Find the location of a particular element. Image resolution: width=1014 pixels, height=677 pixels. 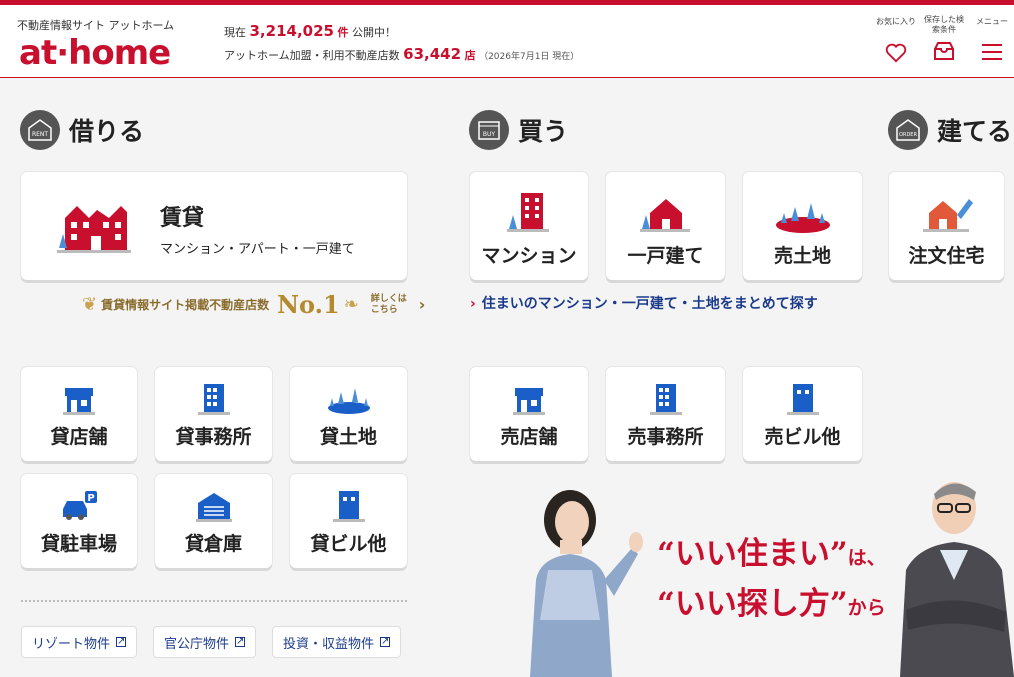

listing-count: 現在 3,214,025 件 公開中！ is located at coordinates (310, 31).